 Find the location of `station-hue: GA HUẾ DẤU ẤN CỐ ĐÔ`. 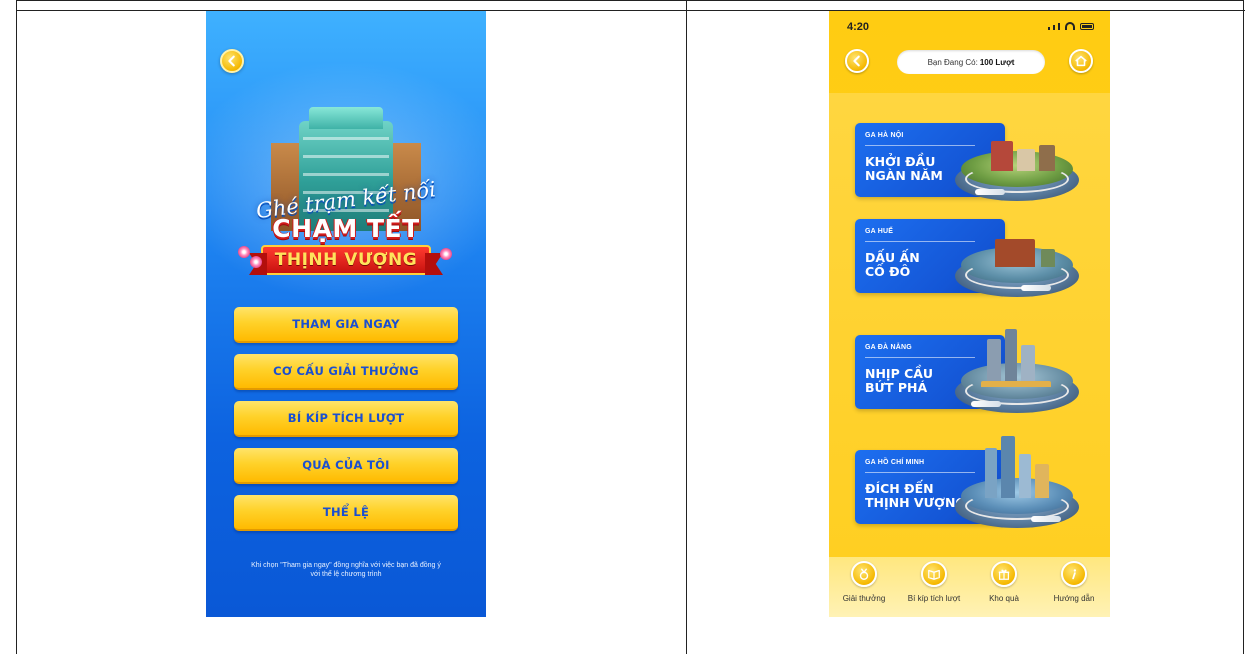

station-hue: GA HUẾ DẤU ẤN CỐ ĐÔ is located at coordinates (975, 251).